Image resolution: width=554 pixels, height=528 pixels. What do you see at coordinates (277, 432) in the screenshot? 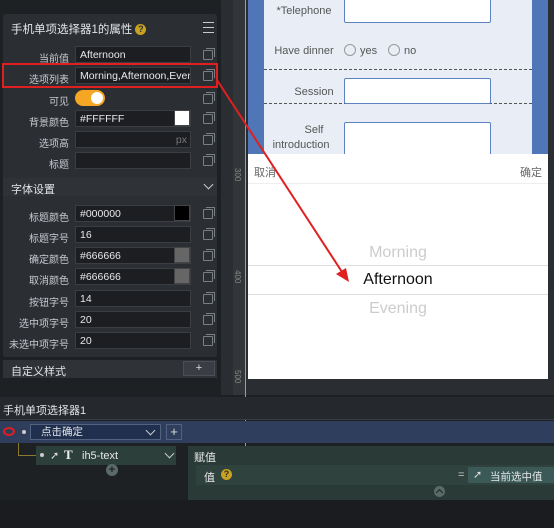
I see `event-trigger-row: 点击确定 +` at bounding box center [277, 432].